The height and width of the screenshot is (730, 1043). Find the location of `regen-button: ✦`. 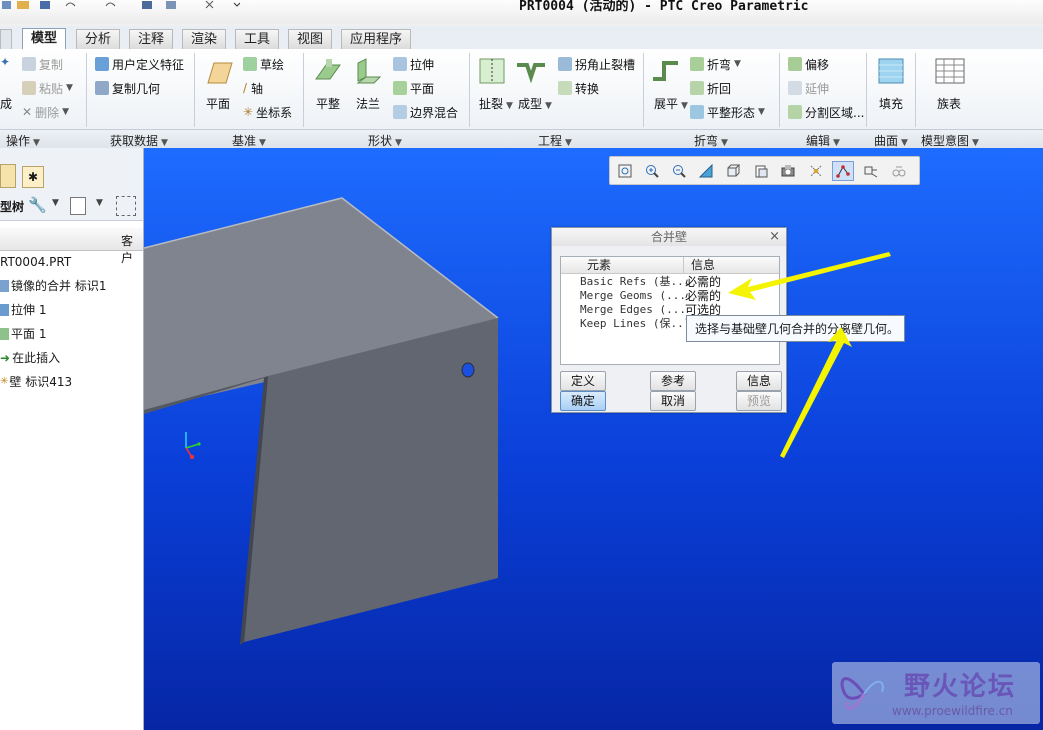

regen-button: ✦ is located at coordinates (5, 62).